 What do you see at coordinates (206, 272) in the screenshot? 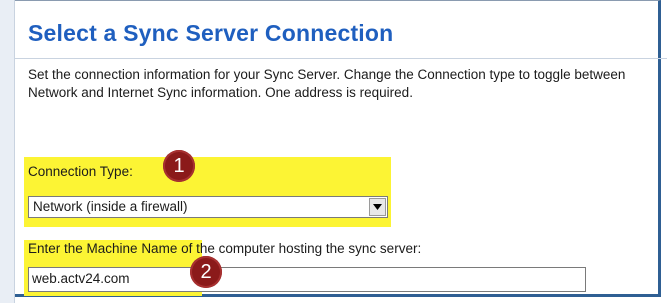
I see `step-badge-2: 2` at bounding box center [206, 272].